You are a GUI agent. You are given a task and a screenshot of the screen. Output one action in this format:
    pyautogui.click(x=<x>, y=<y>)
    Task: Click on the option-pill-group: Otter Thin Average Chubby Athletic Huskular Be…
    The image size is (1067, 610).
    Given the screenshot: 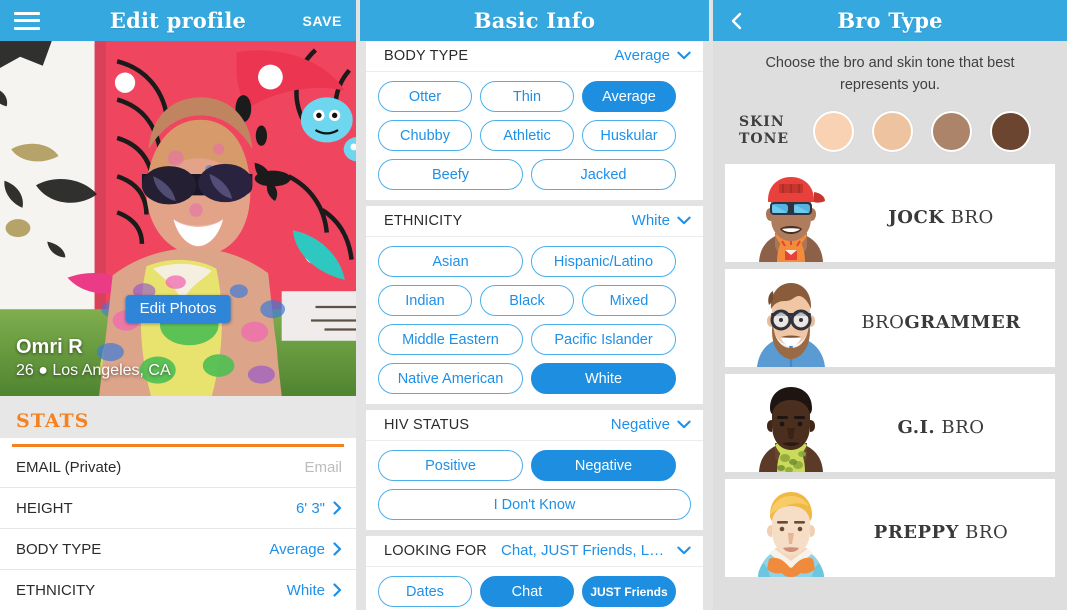 What is the action you would take?
    pyautogui.click(x=534, y=136)
    